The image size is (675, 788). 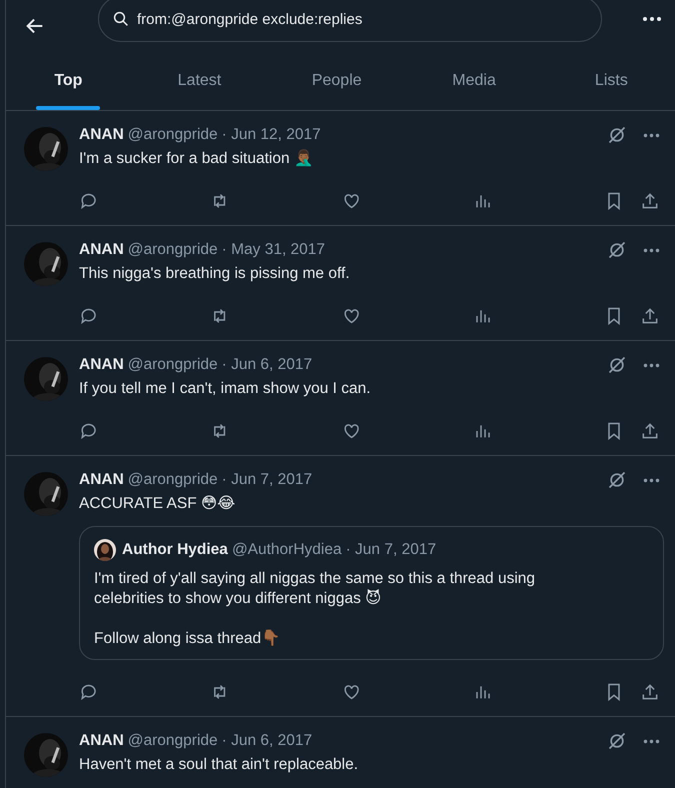 I want to click on tweet-text: This nigga's breathing is pissing me off., so click(x=215, y=274).